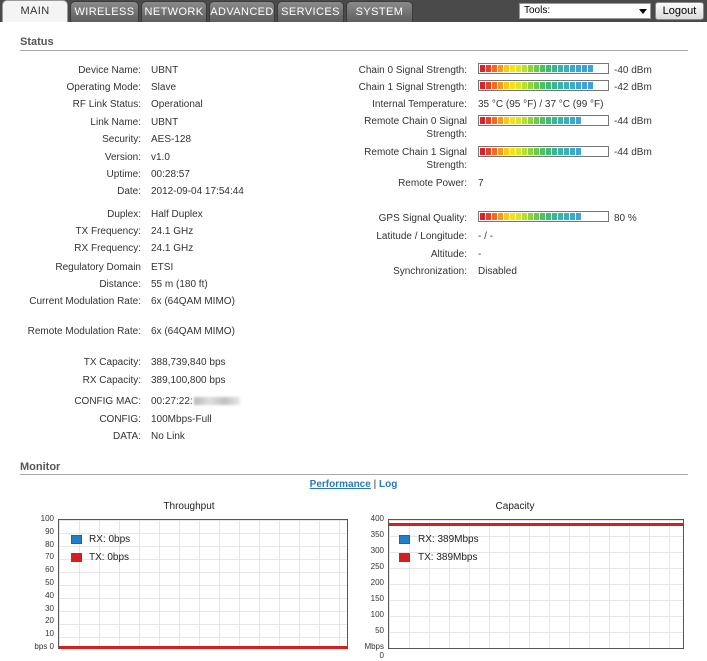 The height and width of the screenshot is (661, 707). I want to click on performance-link: Performance, so click(340, 484).